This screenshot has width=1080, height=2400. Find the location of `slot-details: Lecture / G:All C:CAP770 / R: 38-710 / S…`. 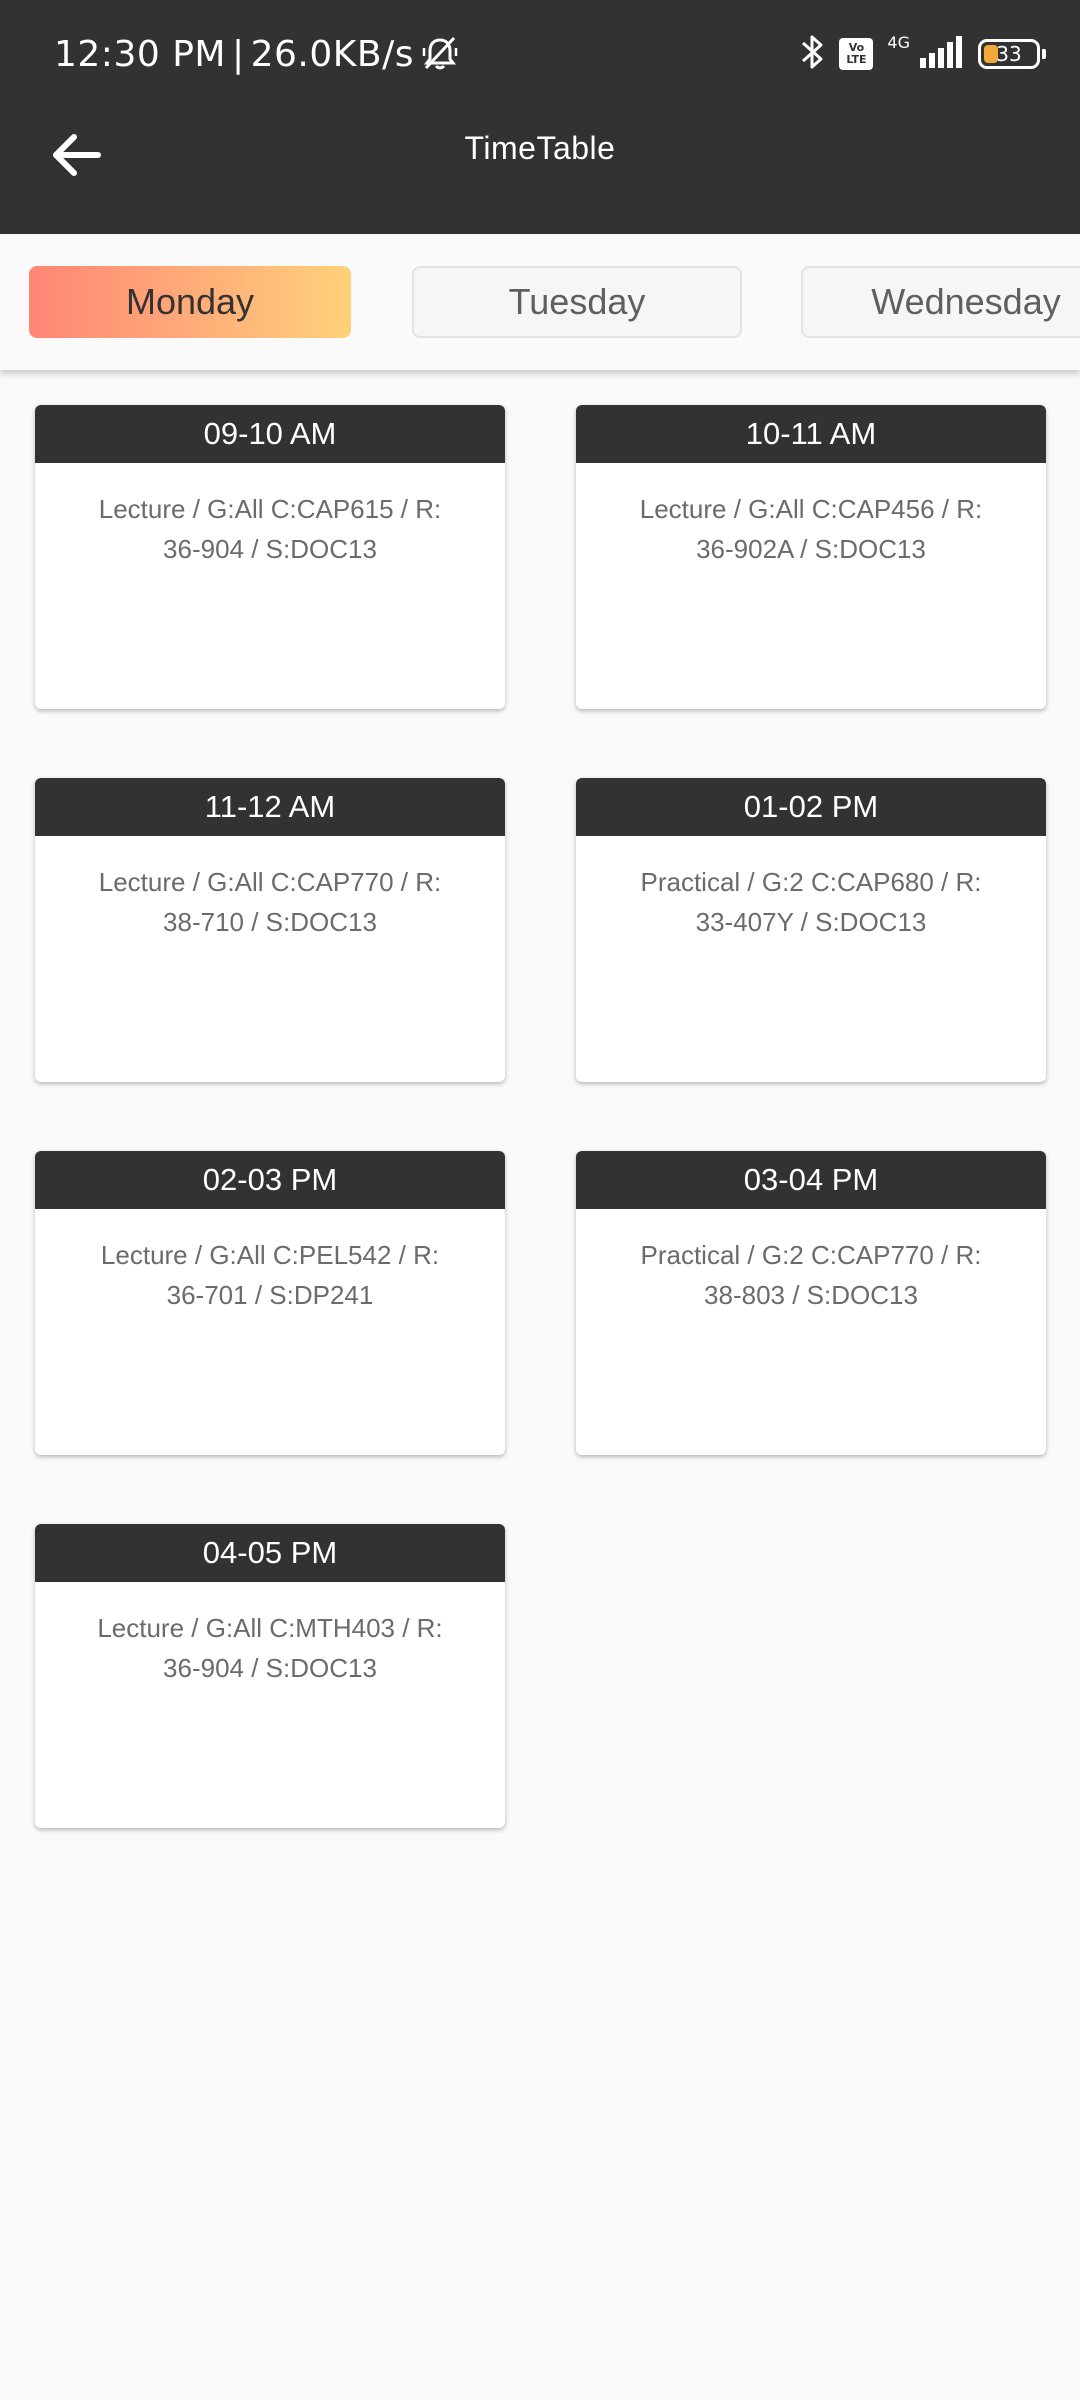

slot-details: Lecture / G:All C:CAP770 / R: 38-710 / S… is located at coordinates (270, 889).